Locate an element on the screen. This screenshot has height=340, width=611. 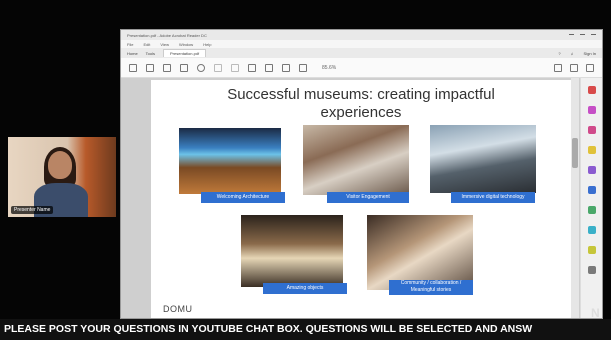
photo-community is located at coordinates (420, 252).